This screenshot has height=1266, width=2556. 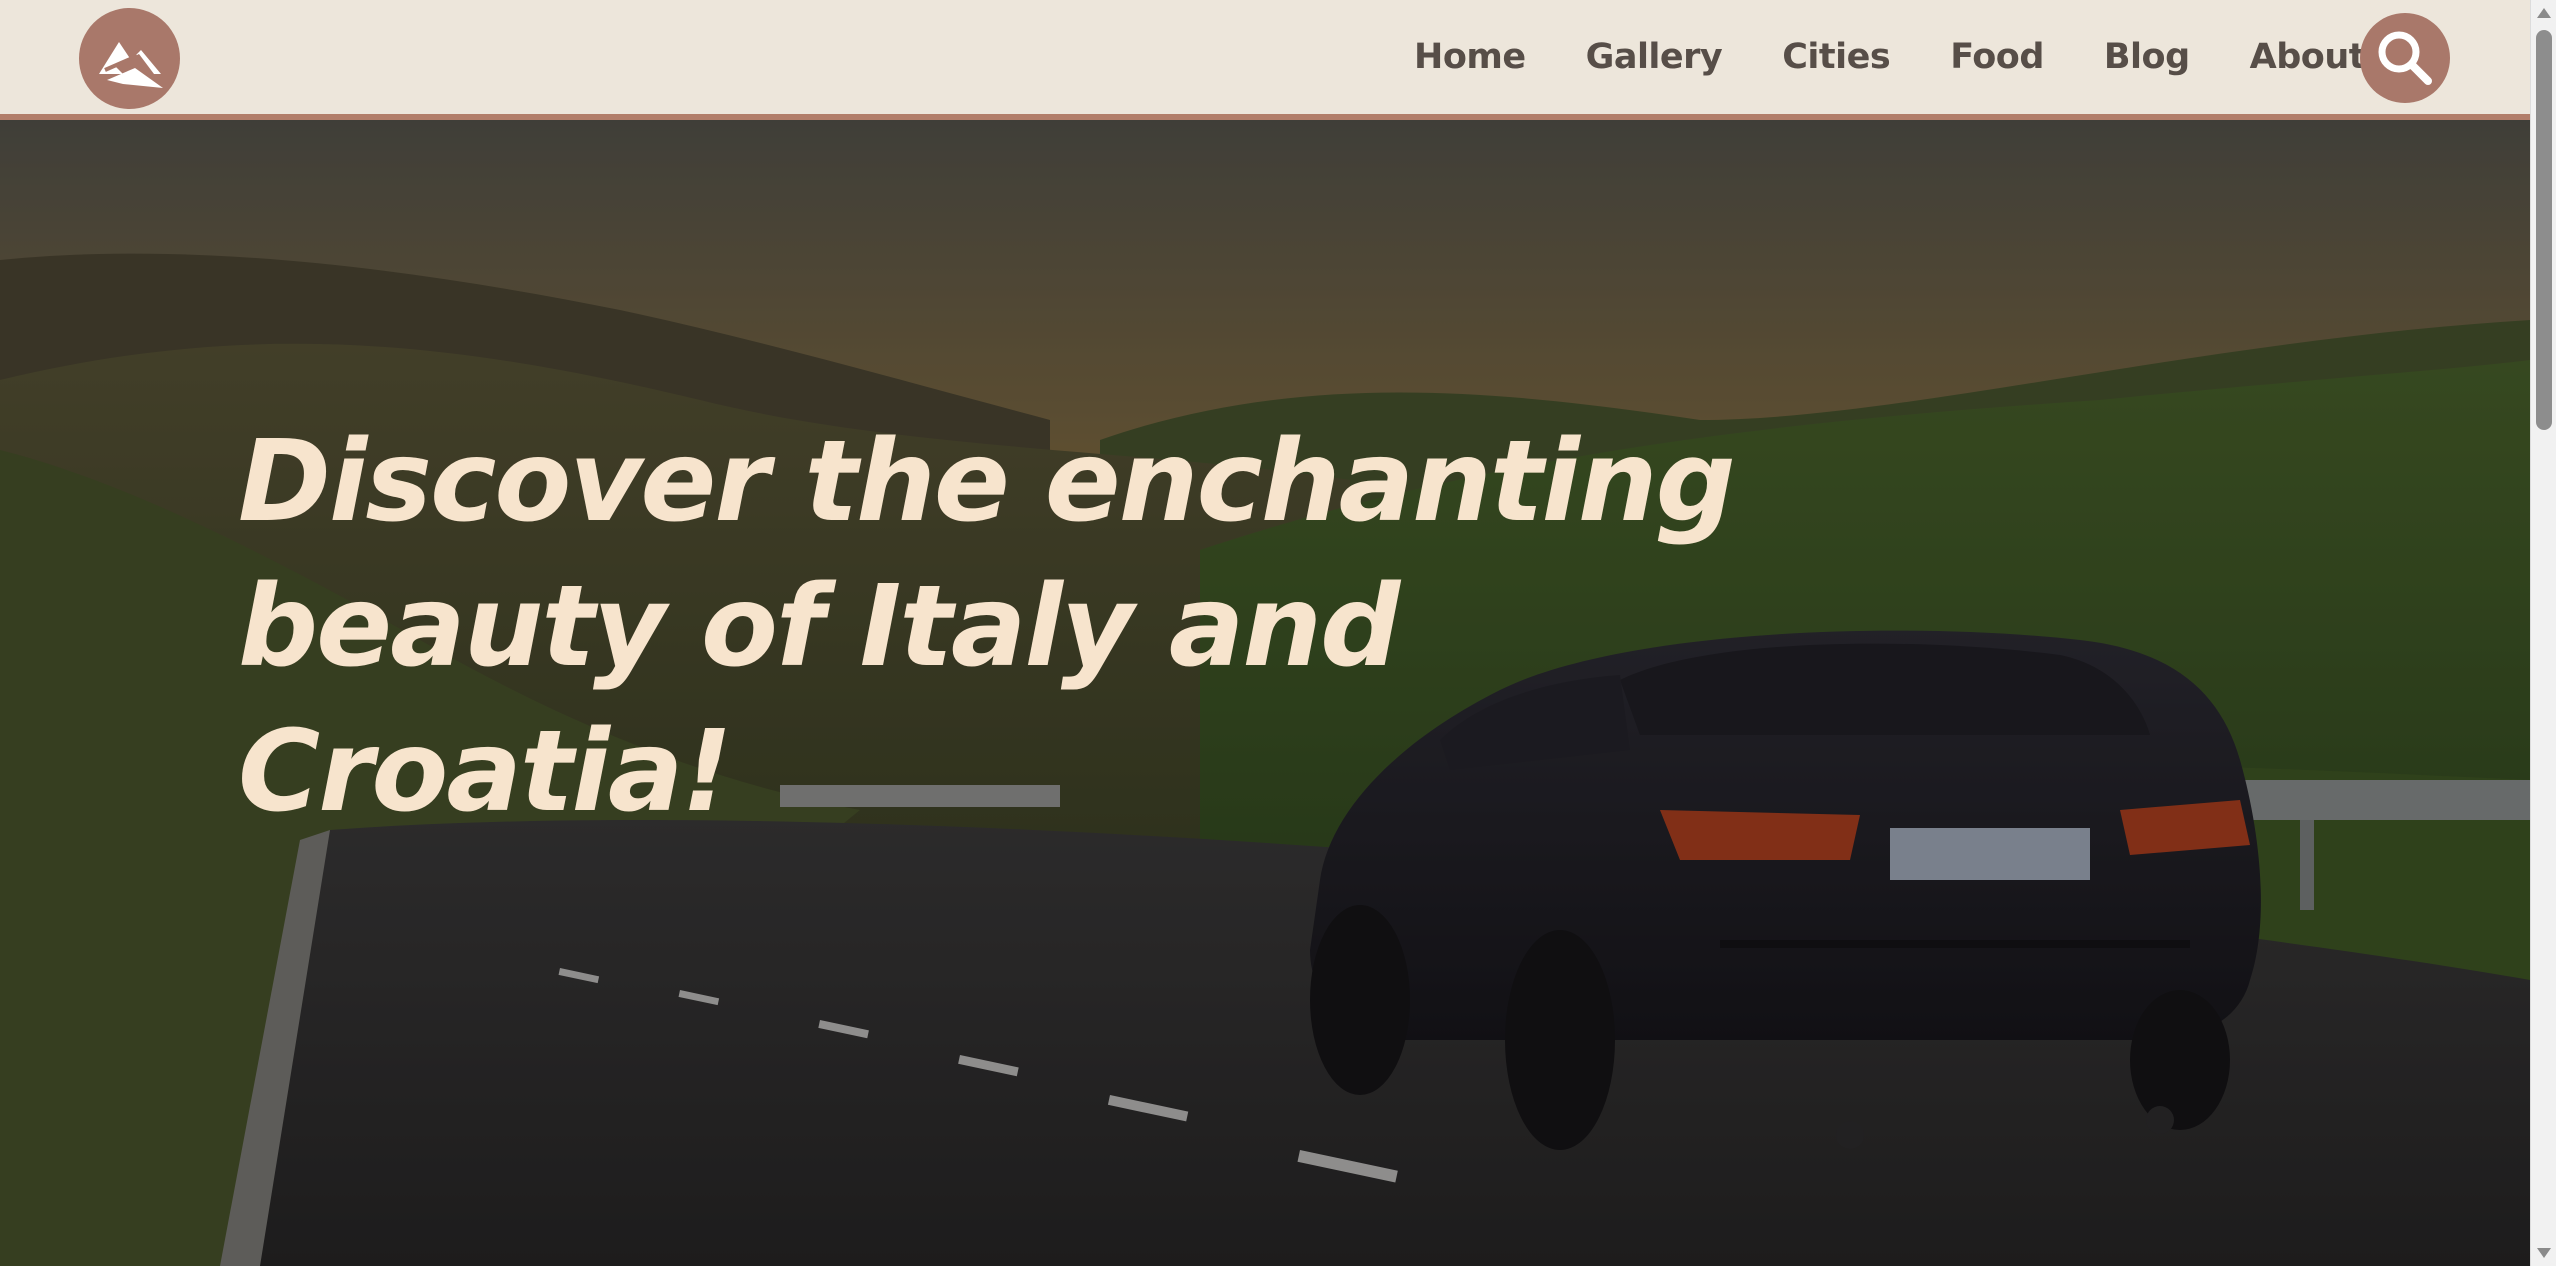 What do you see at coordinates (1836, 57) in the screenshot?
I see `nav-cities: Cities` at bounding box center [1836, 57].